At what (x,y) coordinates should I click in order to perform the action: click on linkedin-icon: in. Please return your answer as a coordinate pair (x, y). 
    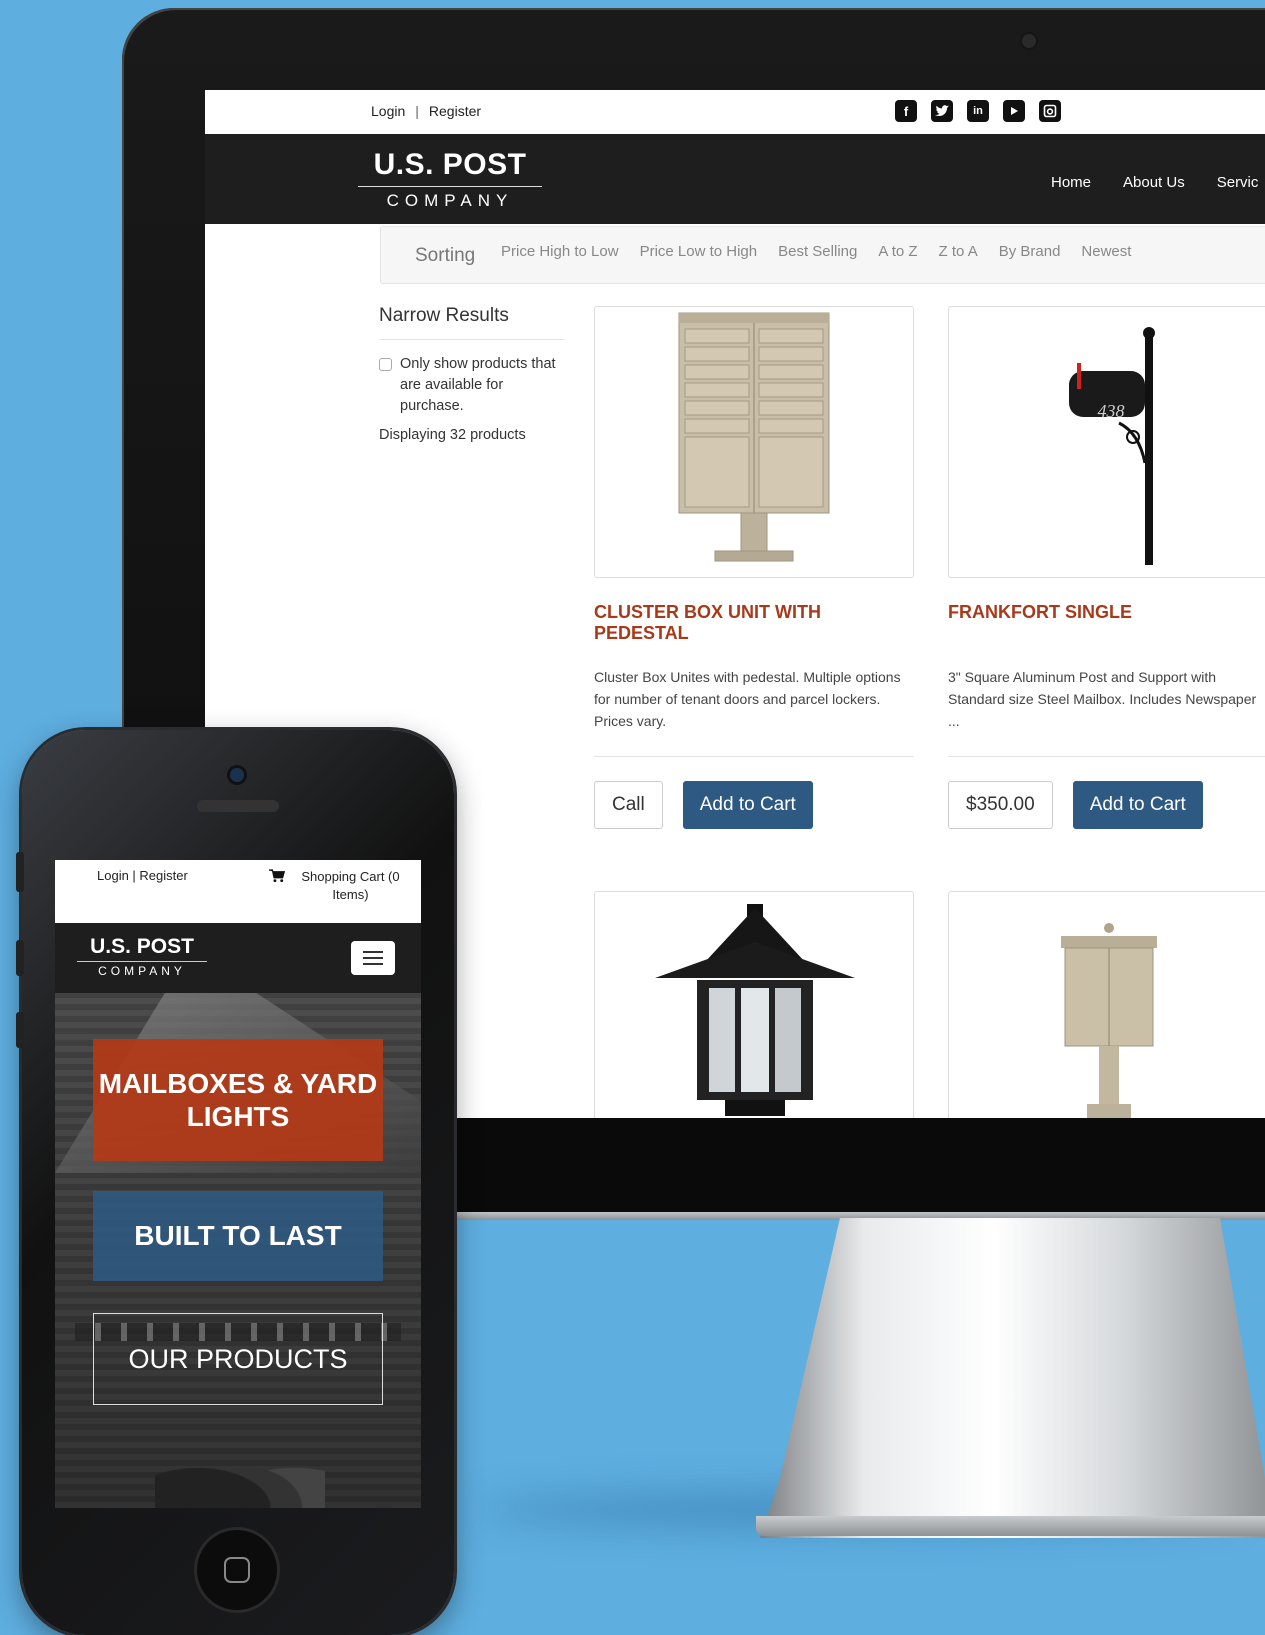
    Looking at the image, I should click on (978, 111).